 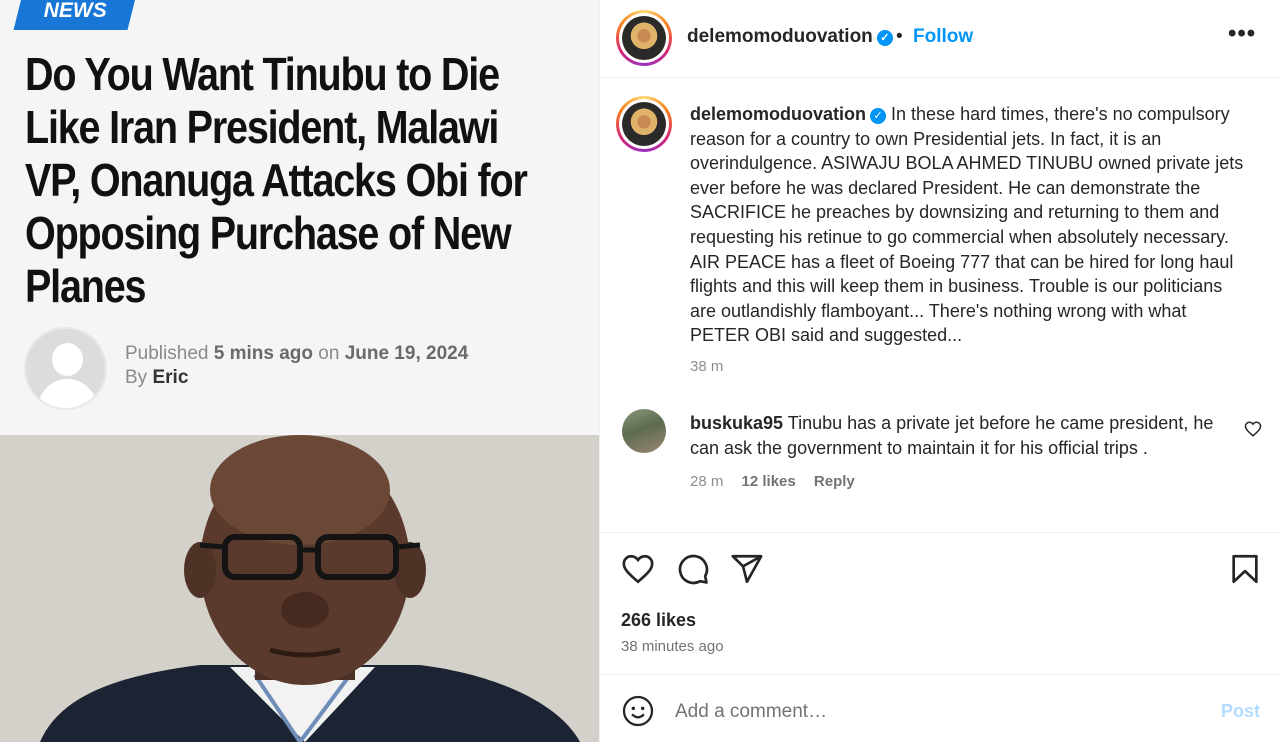 I want to click on headline-line: Planes, so click(x=86, y=286).